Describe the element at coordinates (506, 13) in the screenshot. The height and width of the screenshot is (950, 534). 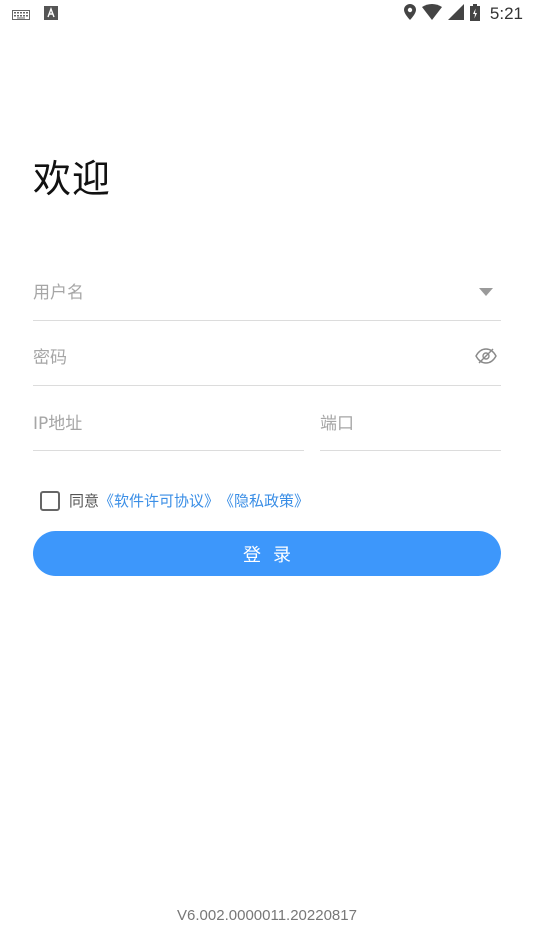
I see `status-time: 5:21` at that location.